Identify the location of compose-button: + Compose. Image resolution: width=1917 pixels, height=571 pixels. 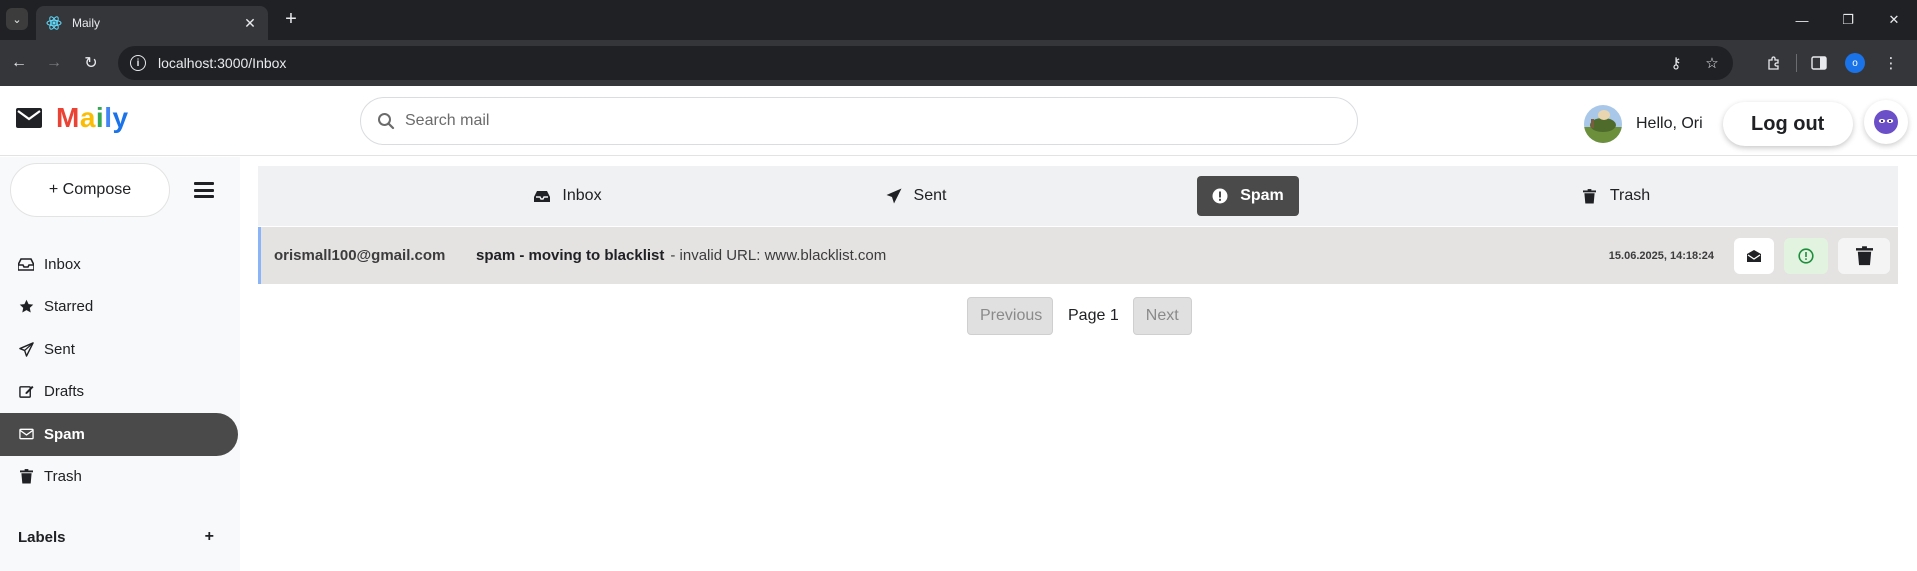
(90, 190).